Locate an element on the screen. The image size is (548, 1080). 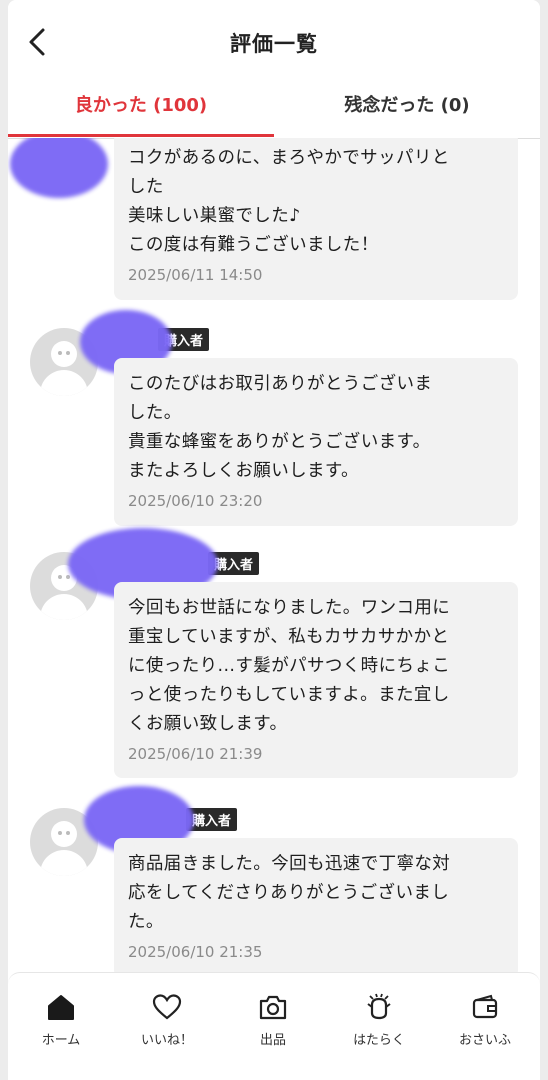
nav-wallet-label: おさいふ is located at coordinates (484, 1040).